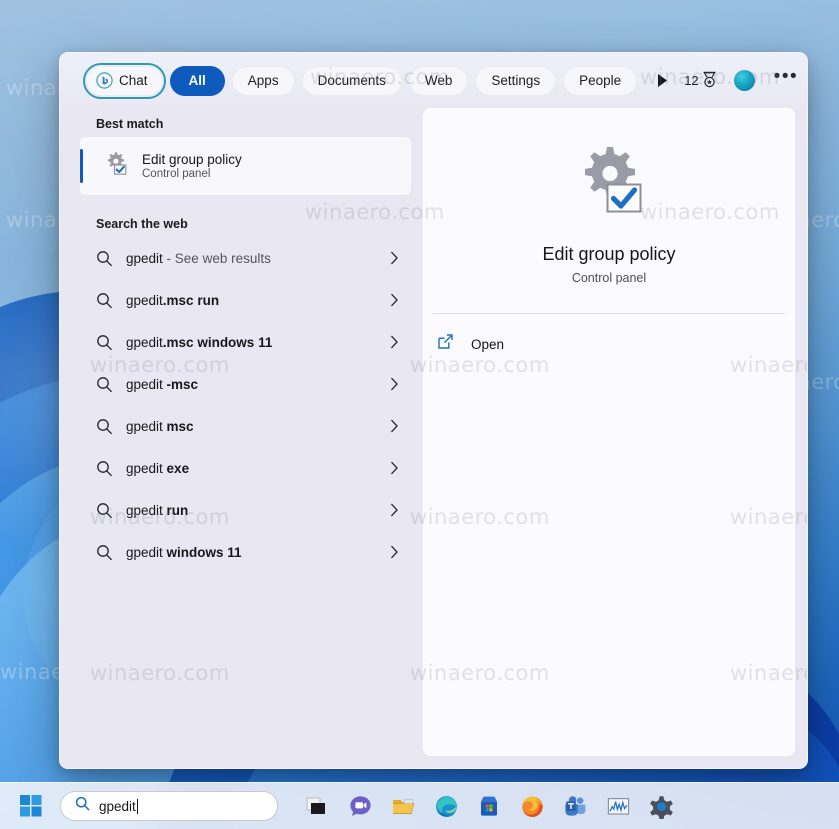 This screenshot has width=839, height=829. I want to click on external-link-icon, so click(445, 344).